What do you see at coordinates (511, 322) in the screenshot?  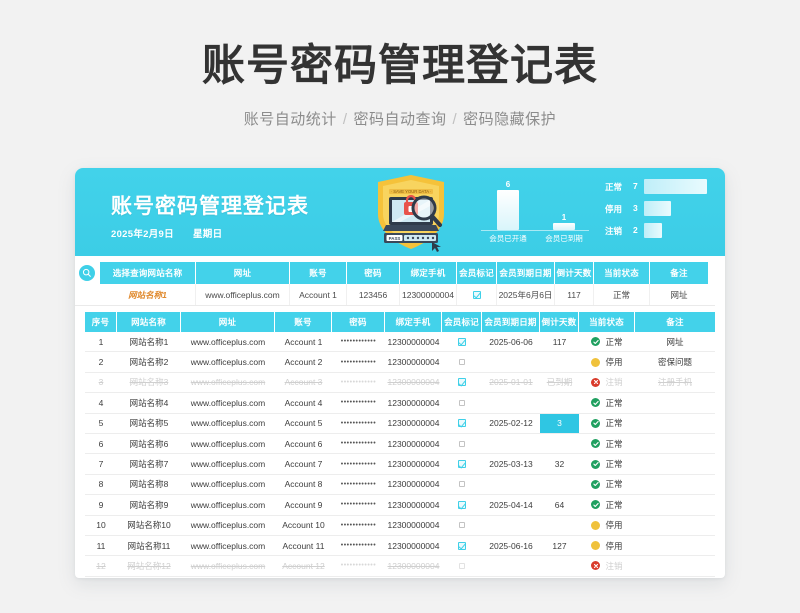 I see `col-header-expire: 会员到期日期` at bounding box center [511, 322].